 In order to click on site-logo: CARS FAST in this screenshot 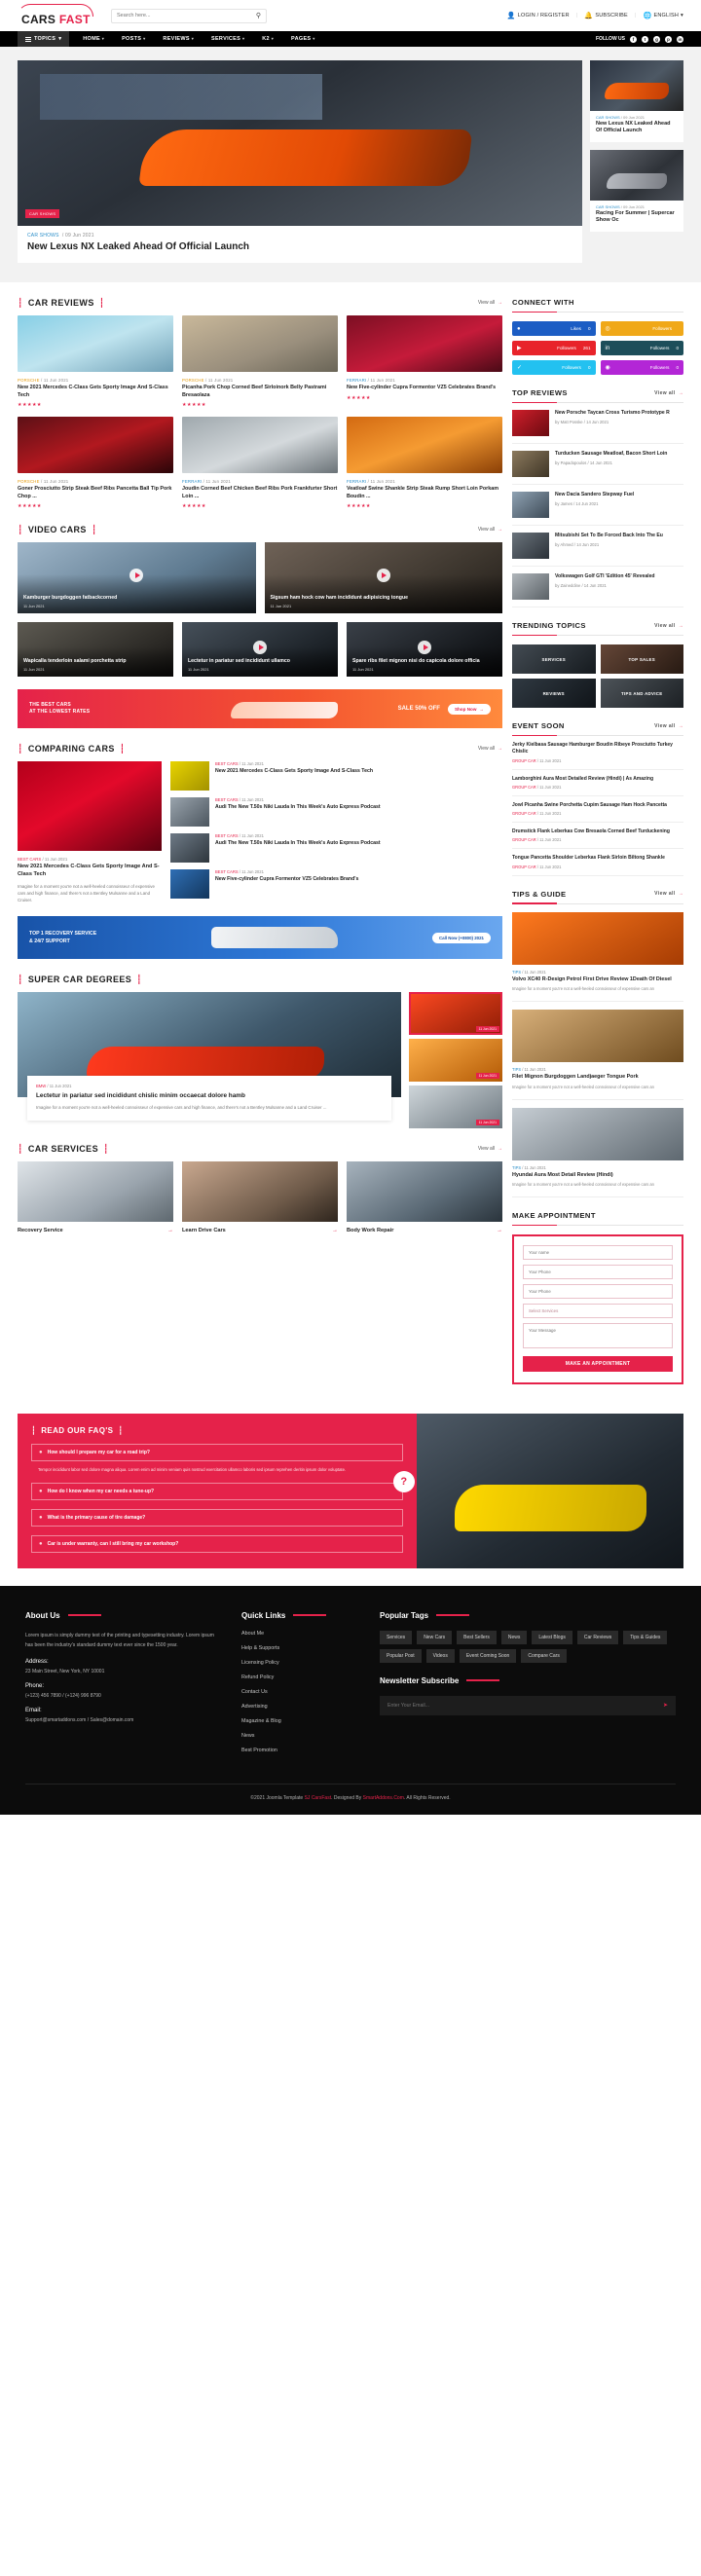, I will do `click(55, 15)`.